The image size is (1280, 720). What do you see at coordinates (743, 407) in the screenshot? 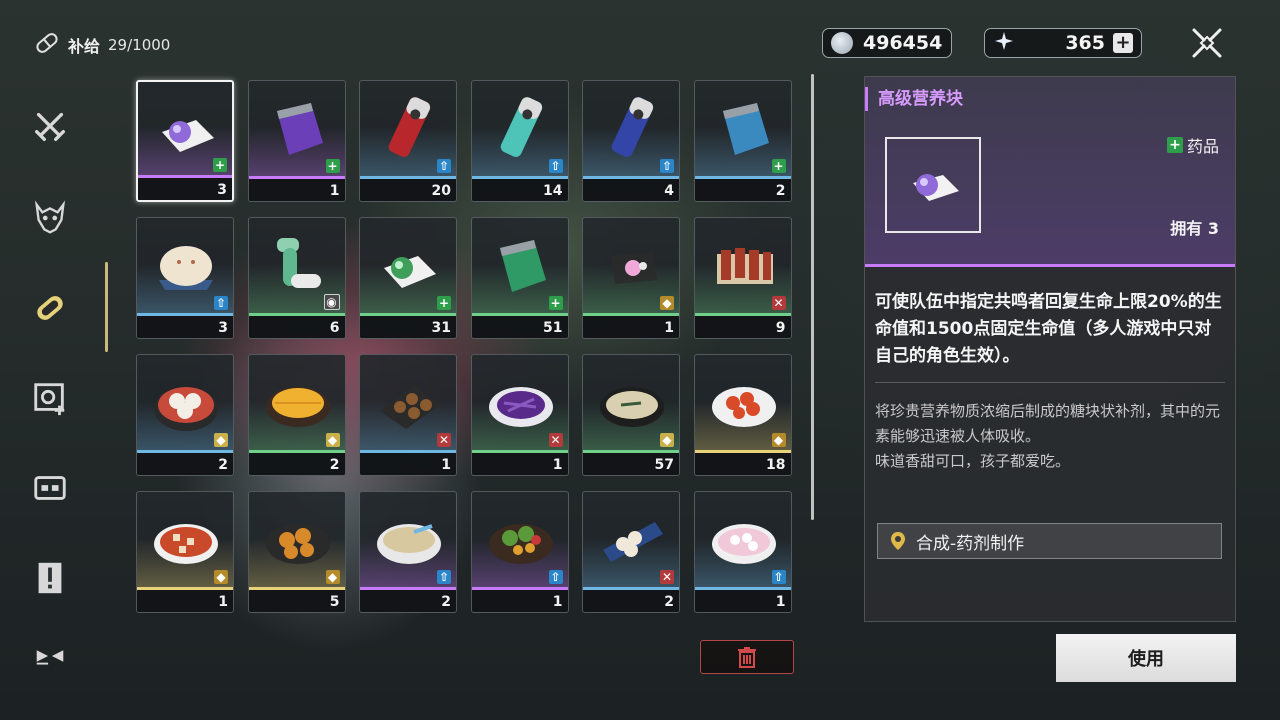
I see `chicken-icon` at bounding box center [743, 407].